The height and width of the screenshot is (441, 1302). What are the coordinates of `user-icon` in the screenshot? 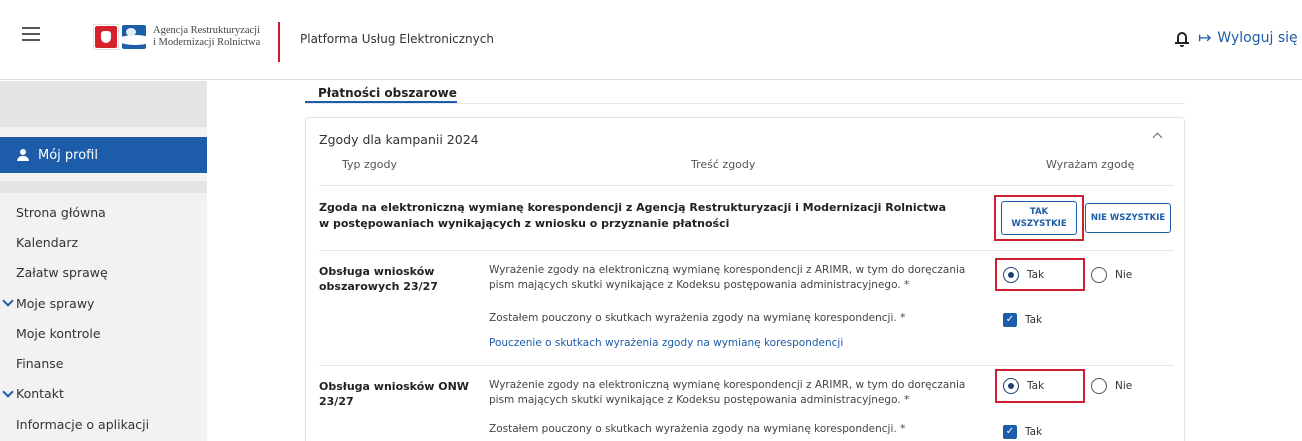 It's located at (23, 155).